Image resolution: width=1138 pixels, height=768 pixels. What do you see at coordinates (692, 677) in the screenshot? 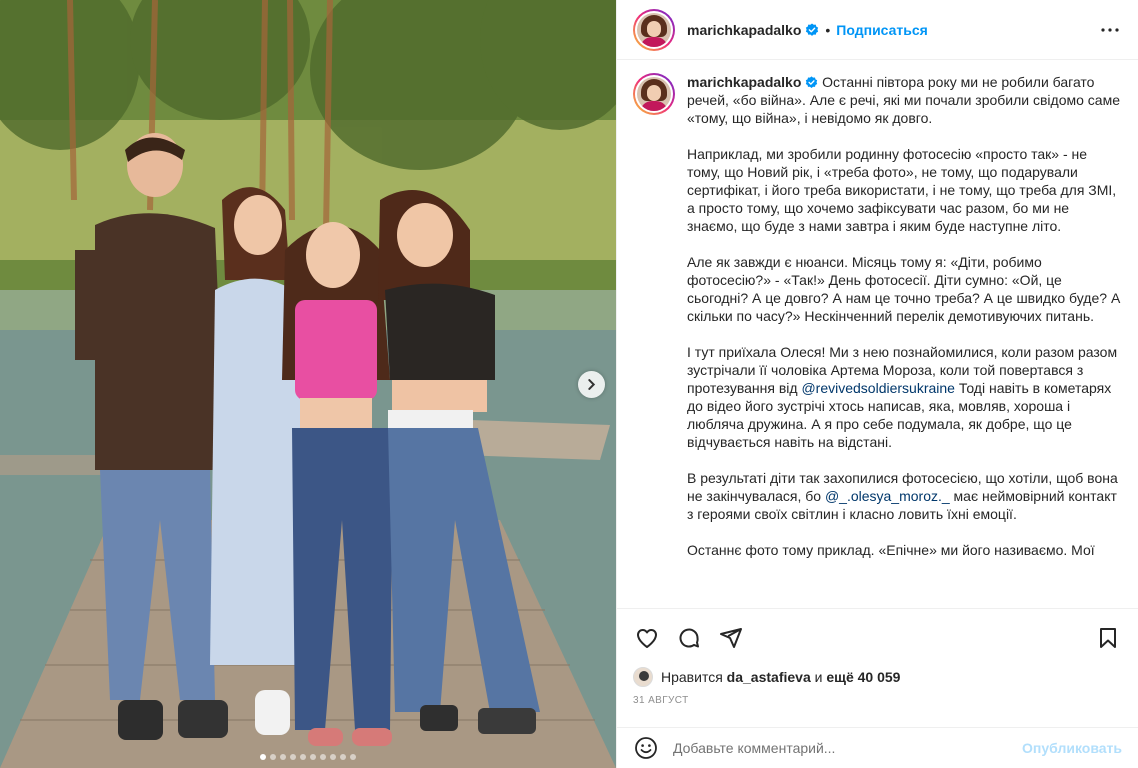
I see `likes-prefix: Нравится` at bounding box center [692, 677].